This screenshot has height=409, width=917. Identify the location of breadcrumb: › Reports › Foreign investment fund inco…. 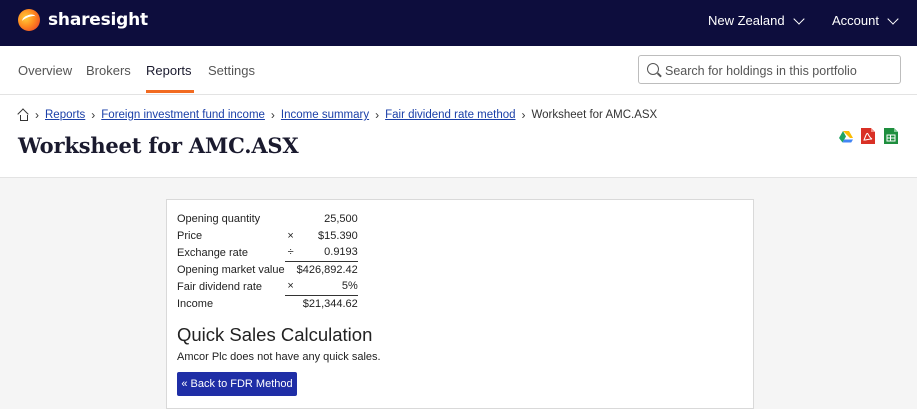
(337, 115).